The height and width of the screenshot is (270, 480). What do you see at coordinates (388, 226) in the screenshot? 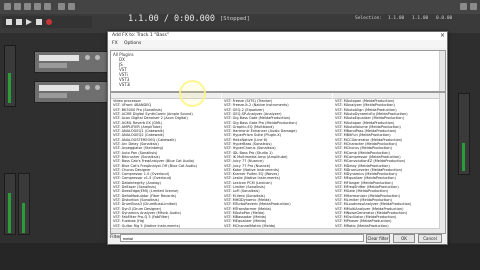
I see `plugin-list-item: VST: MRatio (MeldaProduction)` at bounding box center [388, 226].